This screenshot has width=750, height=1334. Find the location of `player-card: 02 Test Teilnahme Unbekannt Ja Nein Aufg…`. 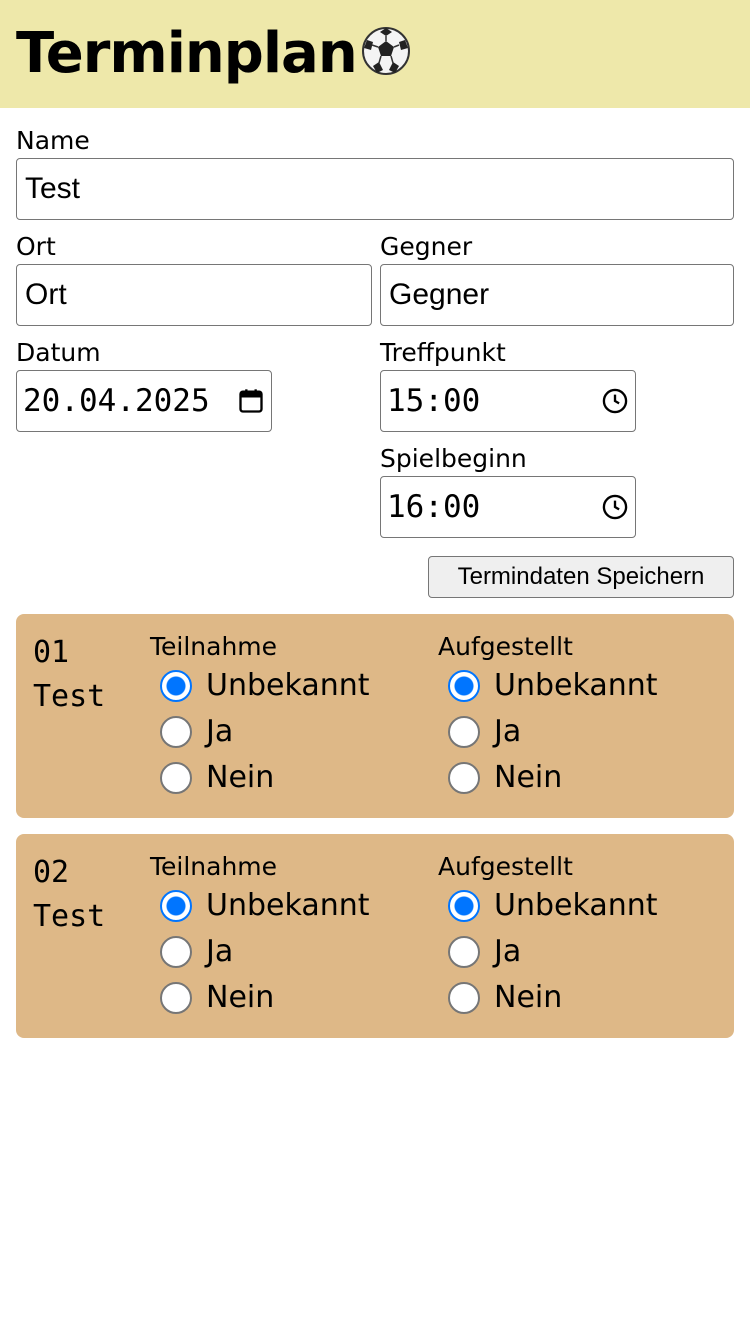

player-card: 02 Test Teilnahme Unbekannt Ja Nein Aufg… is located at coordinates (375, 936).